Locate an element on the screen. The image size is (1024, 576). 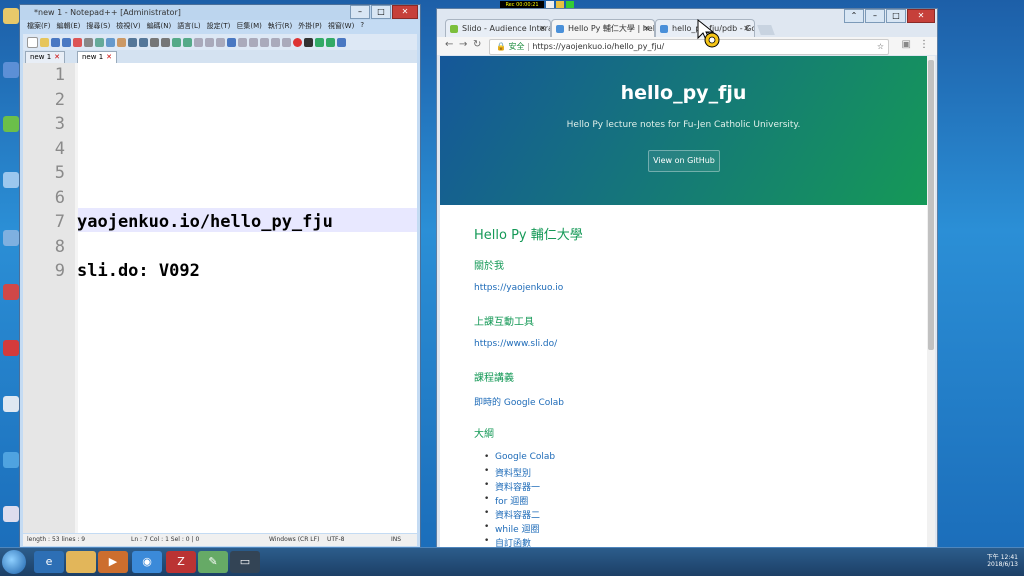
copy-icon is located at coordinates (110, 42).